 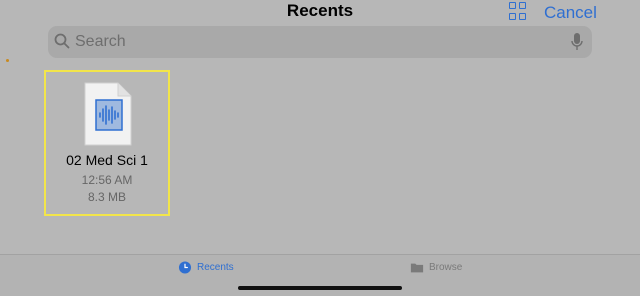 What do you see at coordinates (320, 42) in the screenshot?
I see `search-field: Search` at bounding box center [320, 42].